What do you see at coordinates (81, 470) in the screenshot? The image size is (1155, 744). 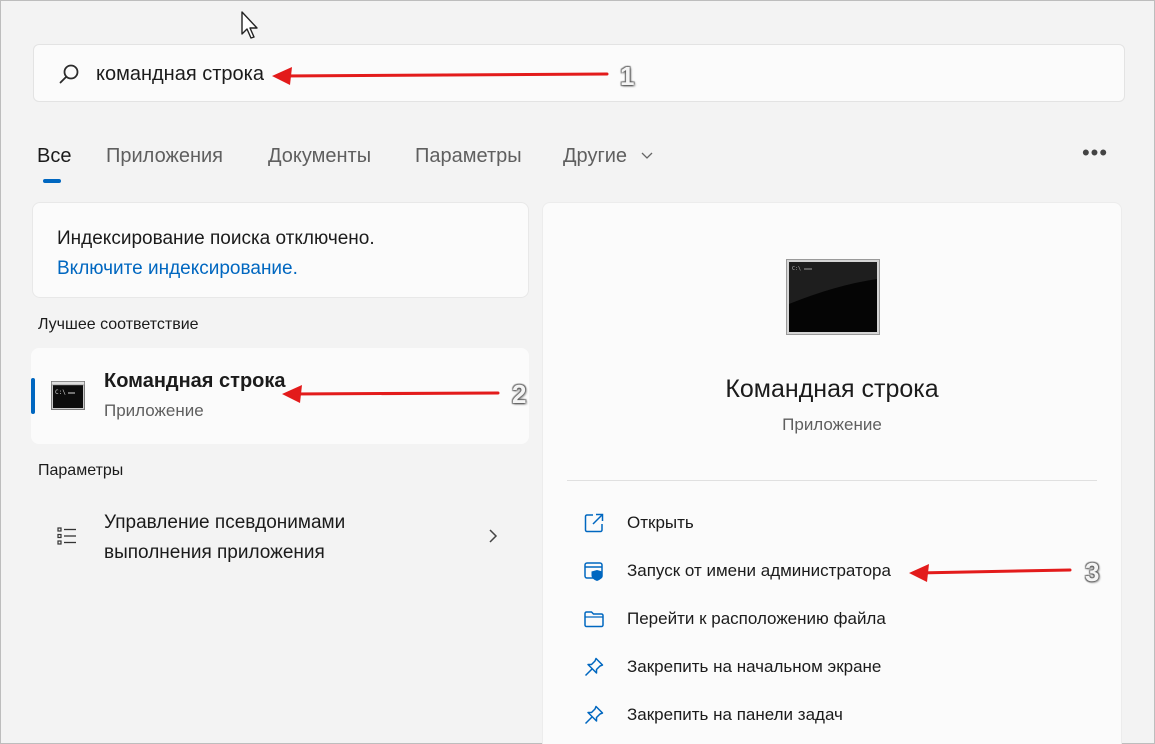 I see `settings-heading: Параметры` at bounding box center [81, 470].